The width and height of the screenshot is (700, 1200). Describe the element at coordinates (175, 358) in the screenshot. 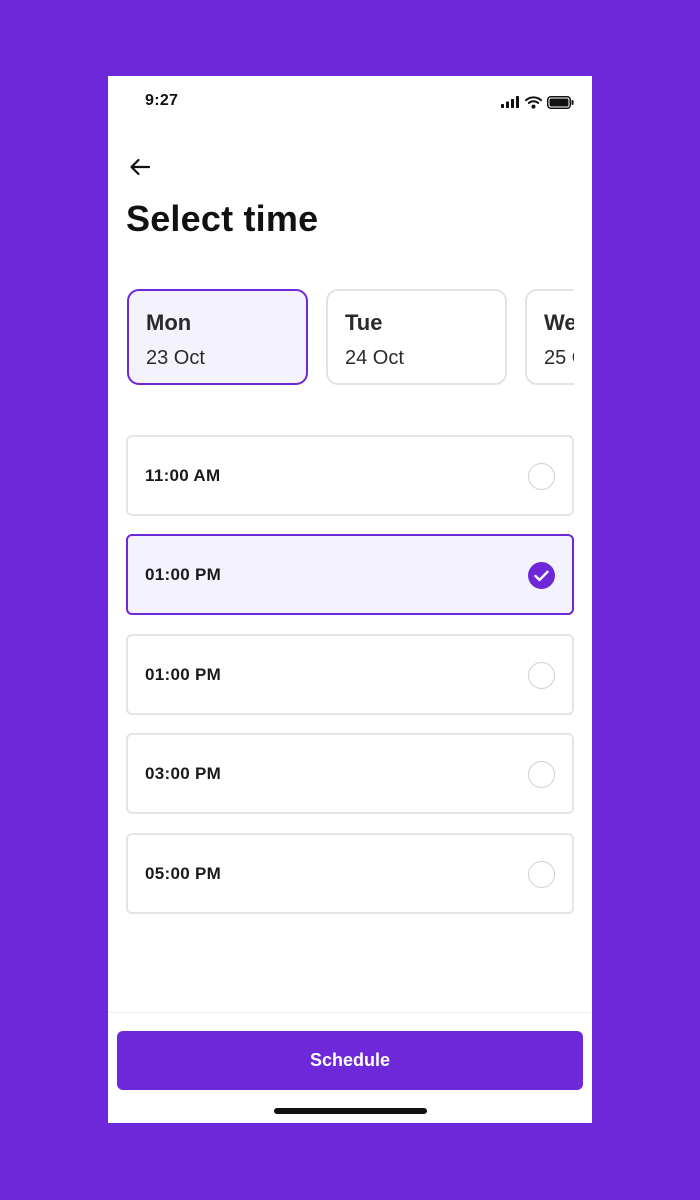

I see `date-date-label: 23 Oct` at that location.